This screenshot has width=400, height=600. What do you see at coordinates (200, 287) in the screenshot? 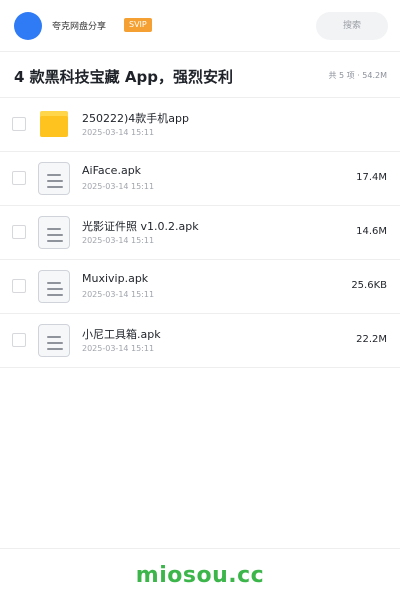
I see `list-item: Muxivip.apk 2025-03-14 15:11 25.6KB` at bounding box center [200, 287].